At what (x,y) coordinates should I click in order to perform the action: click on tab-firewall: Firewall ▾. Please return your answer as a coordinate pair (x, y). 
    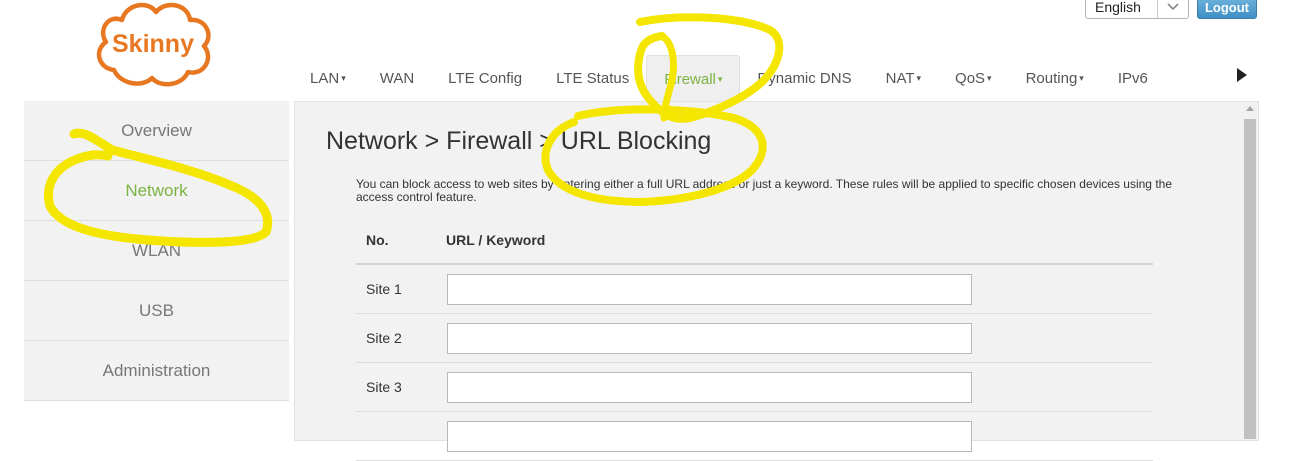
    Looking at the image, I should click on (693, 78).